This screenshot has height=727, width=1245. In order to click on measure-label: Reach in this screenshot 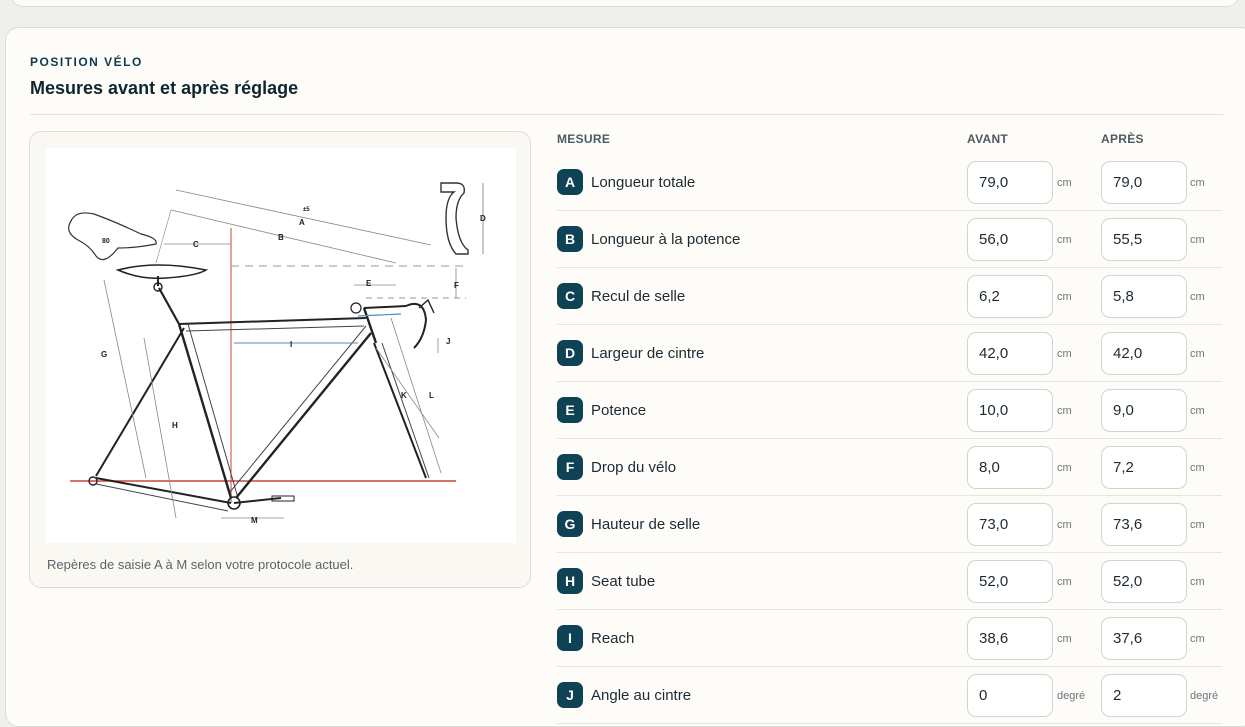, I will do `click(613, 638)`.